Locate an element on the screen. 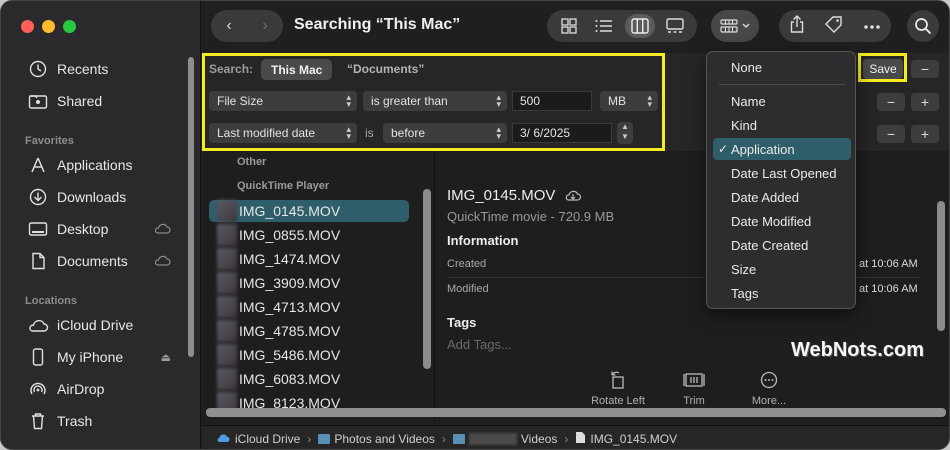 The height and width of the screenshot is (450, 950). file-row: IMG_4713.MOV is located at coordinates (309, 307).